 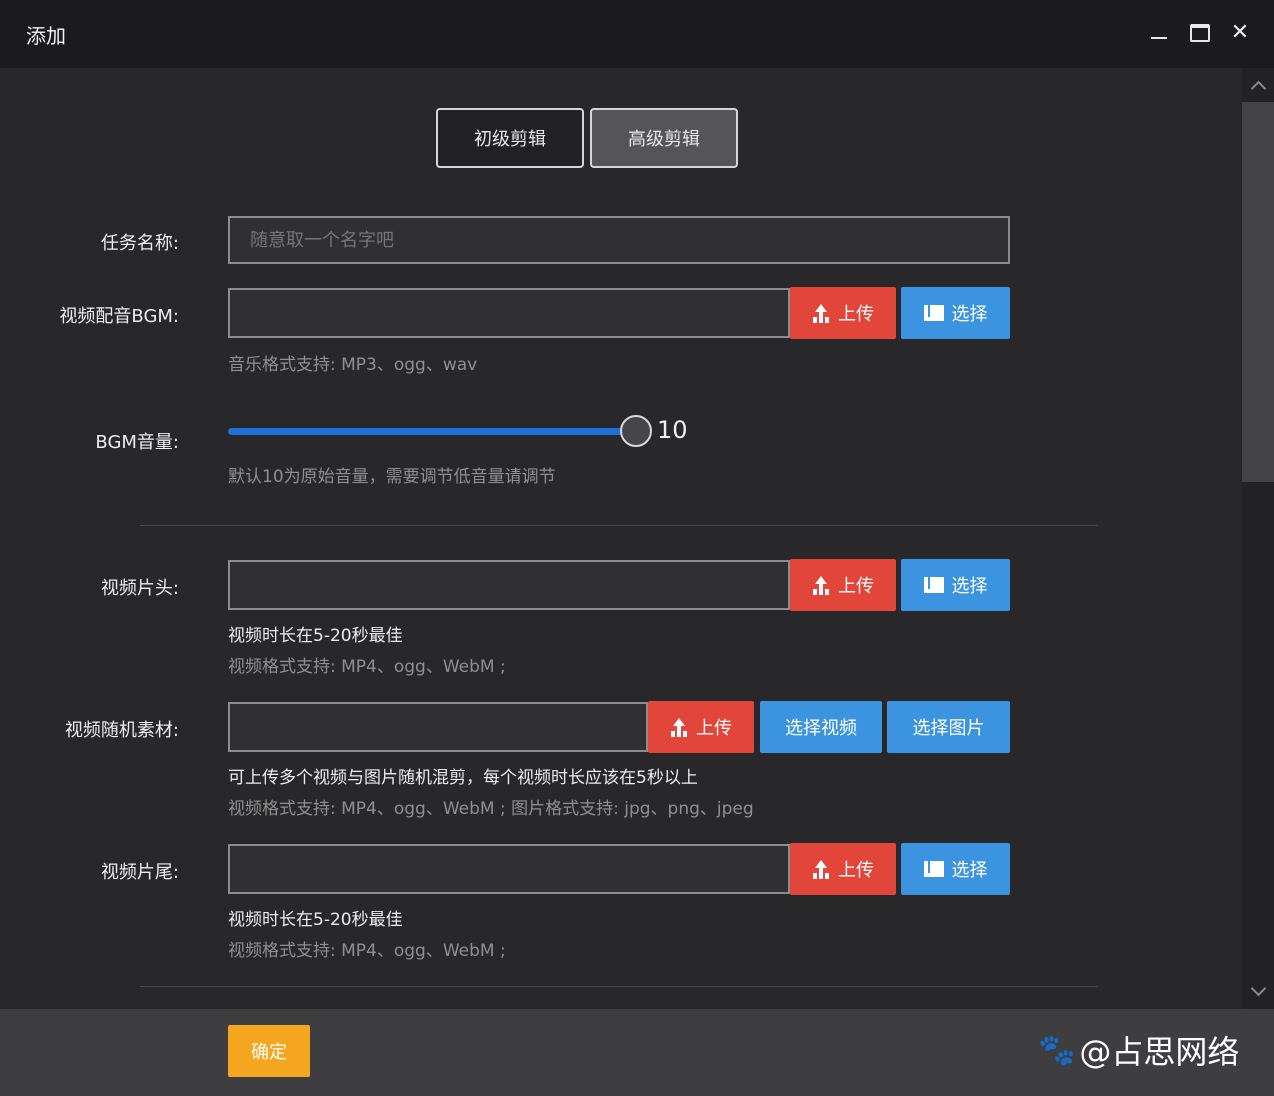 I want to click on random-material-upload-label: 上传, so click(x=714, y=728).